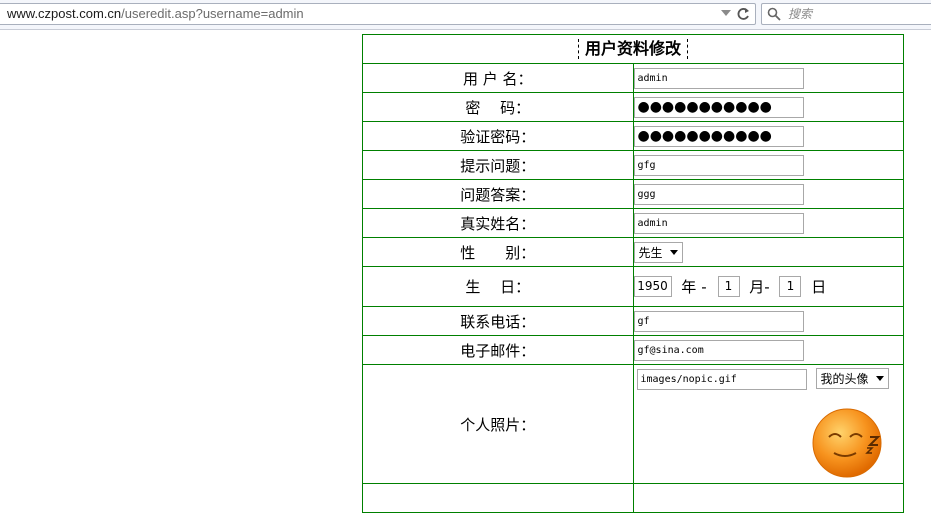  I want to click on confirm-password-label: 验证密码：, so click(498, 136).